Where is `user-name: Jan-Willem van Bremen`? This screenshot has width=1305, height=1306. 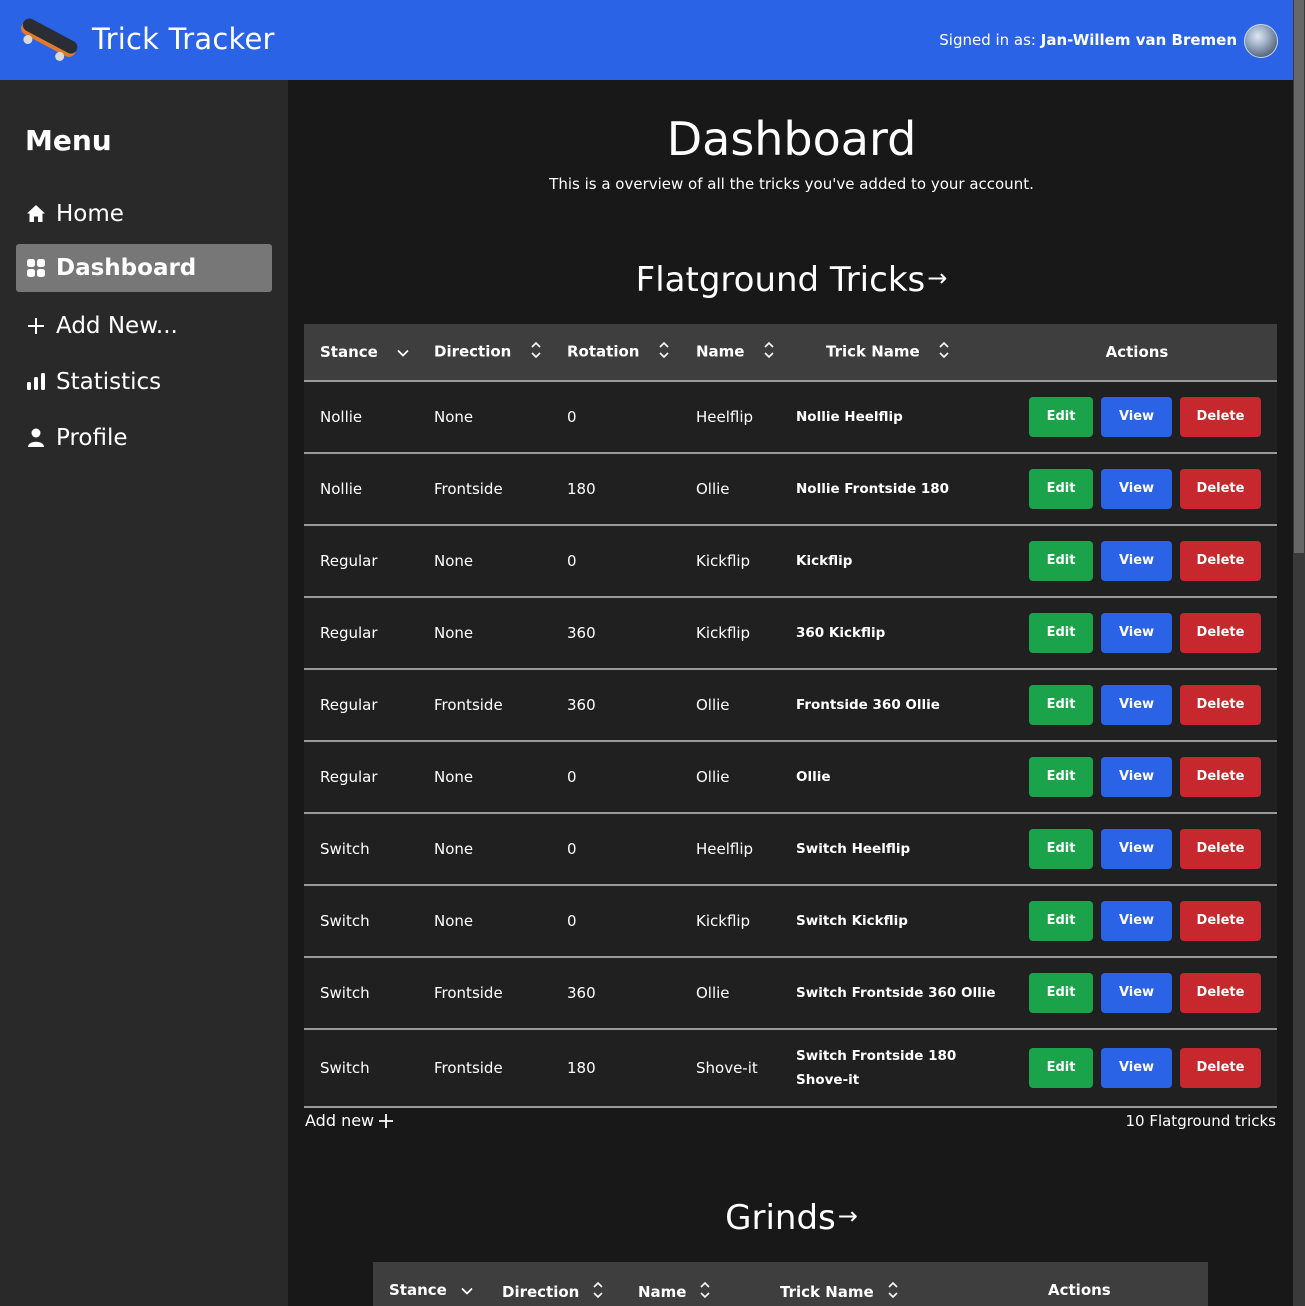
user-name: Jan-Willem van Bremen is located at coordinates (1138, 40).